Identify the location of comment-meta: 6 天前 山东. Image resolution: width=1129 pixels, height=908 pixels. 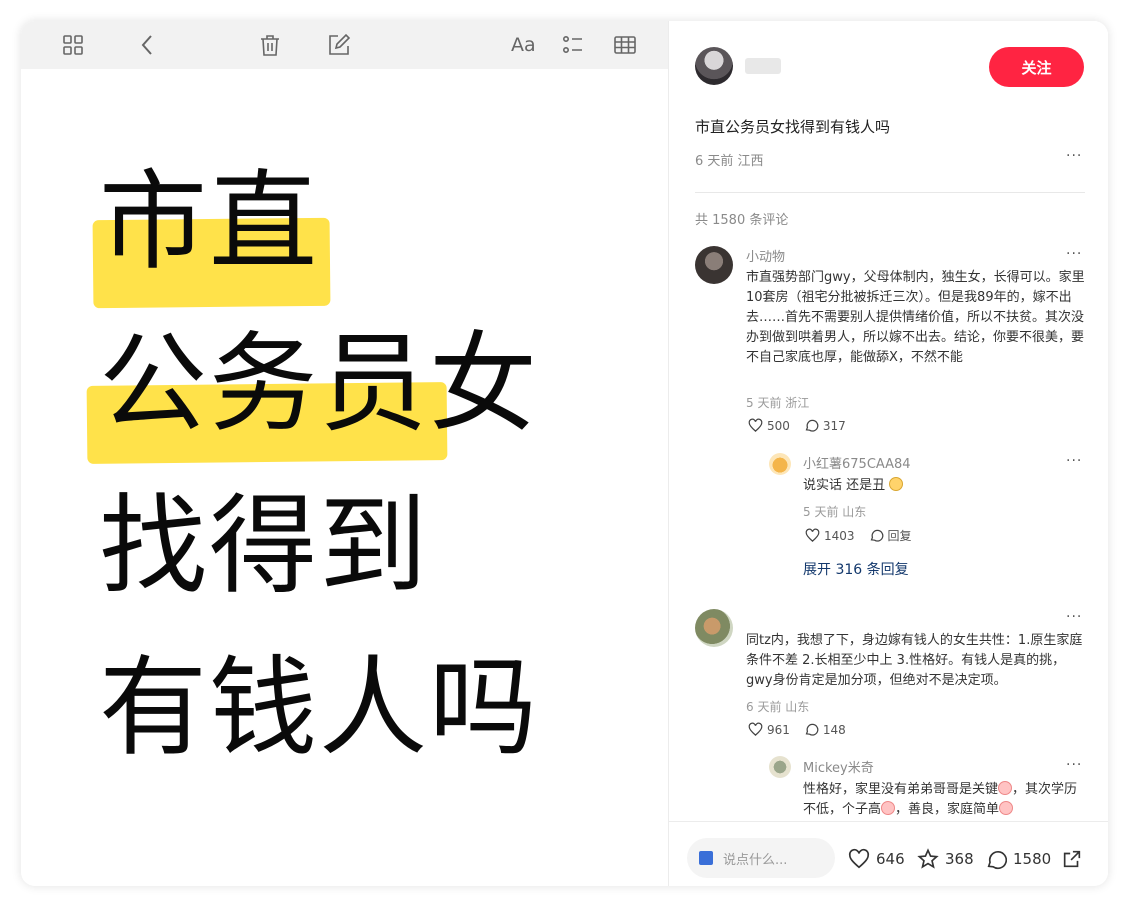
(778, 707).